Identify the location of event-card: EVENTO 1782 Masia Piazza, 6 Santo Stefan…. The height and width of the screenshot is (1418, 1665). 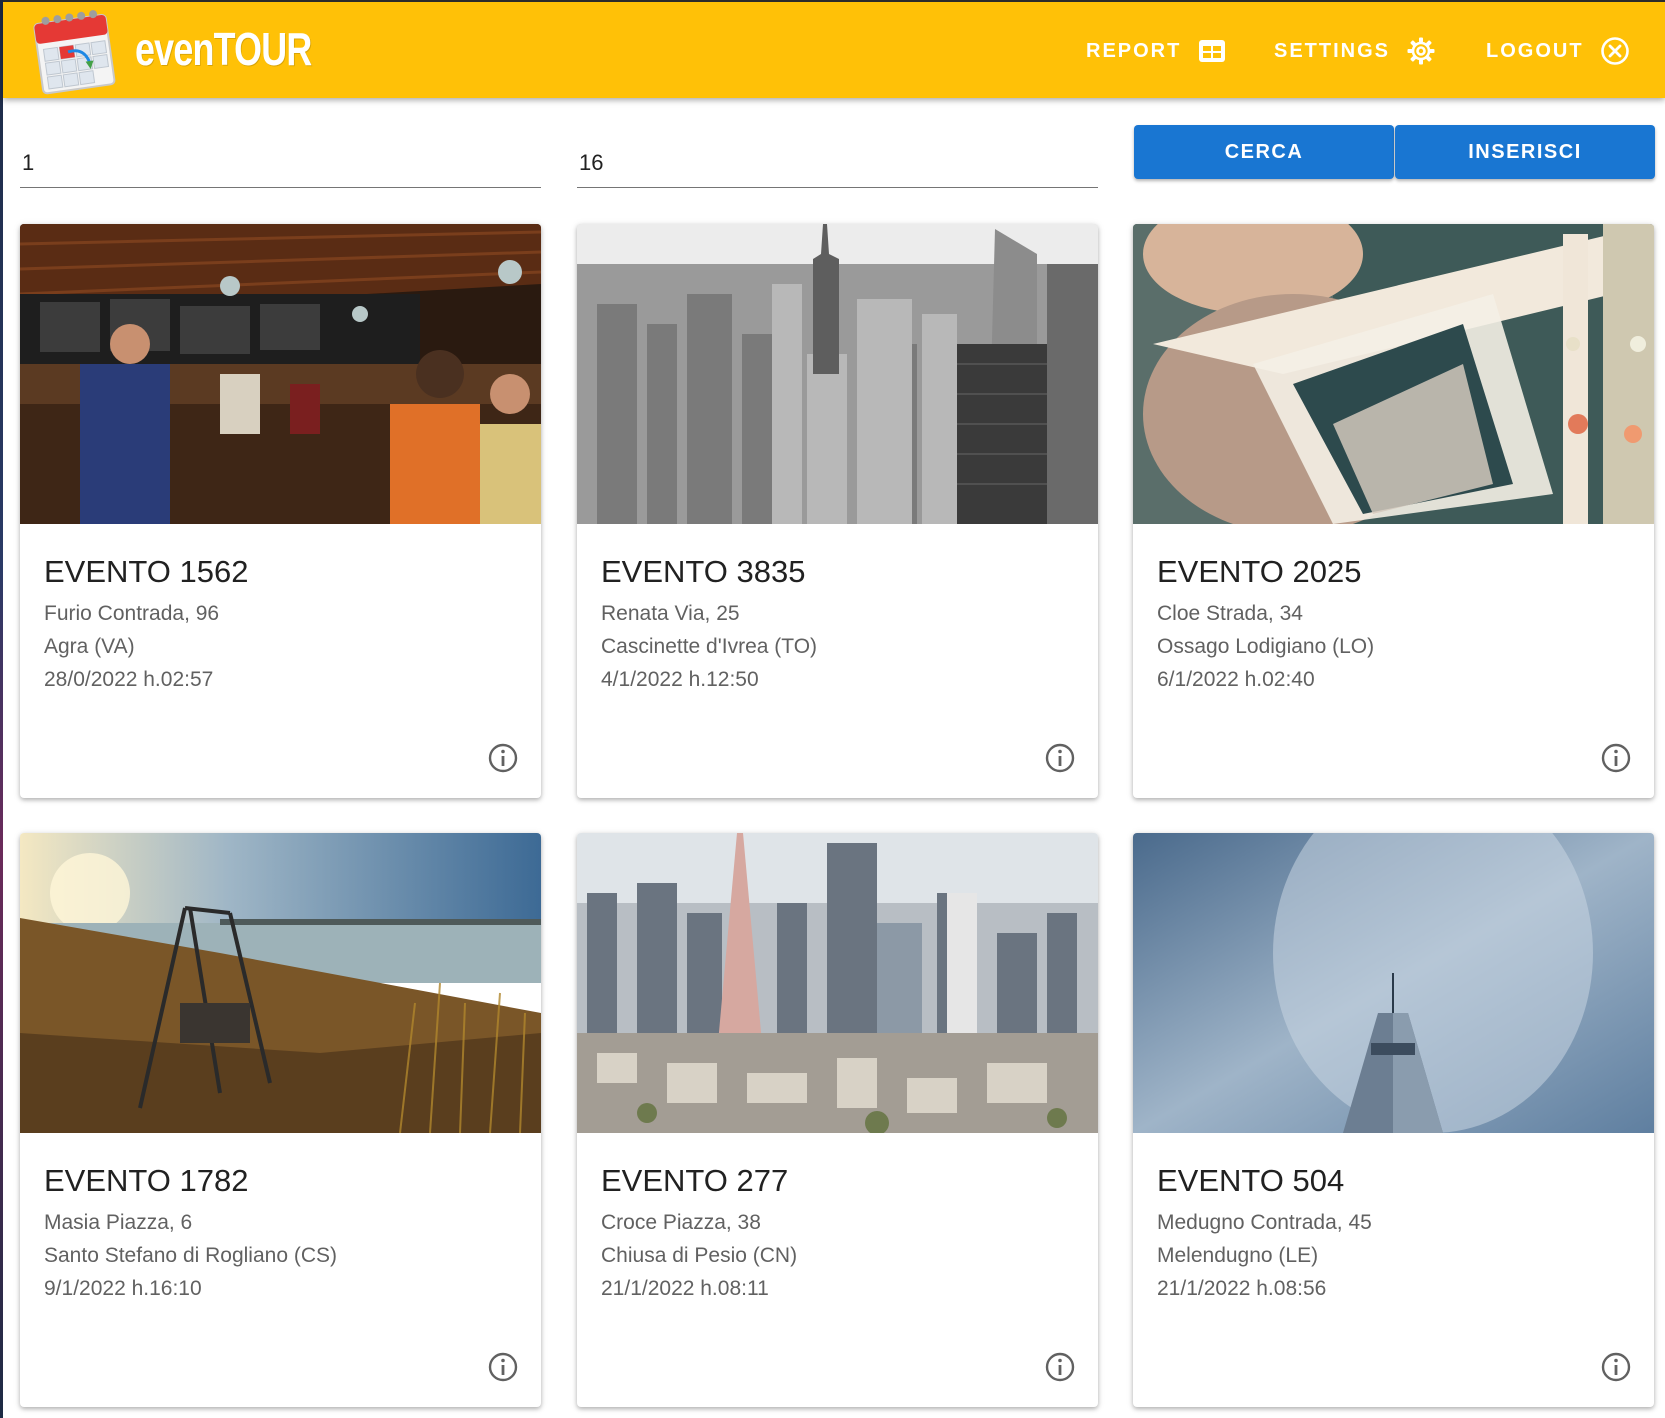
(280, 1120).